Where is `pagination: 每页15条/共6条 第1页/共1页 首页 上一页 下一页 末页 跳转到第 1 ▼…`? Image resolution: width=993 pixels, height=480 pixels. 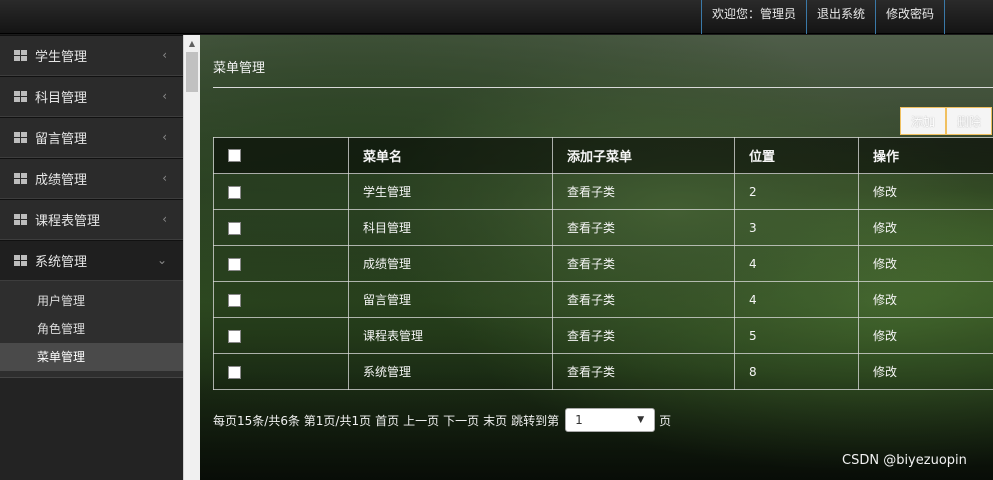 pagination: 每页15条/共6条 第1页/共1页 首页 上一页 下一页 末页 跳转到第 1 ▼… is located at coordinates (444, 420).